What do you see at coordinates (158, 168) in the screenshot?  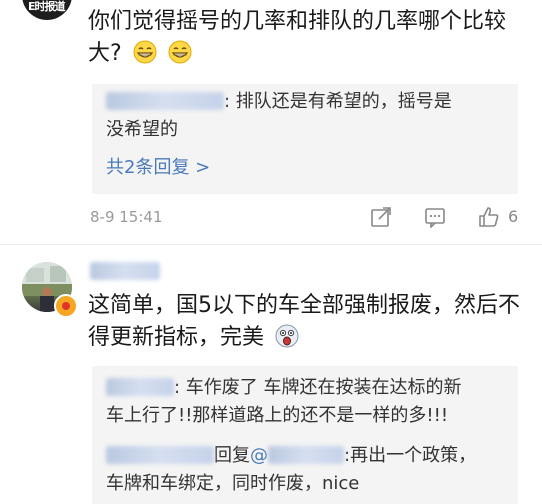 I see `more-replies-link: 共2条回复 >` at bounding box center [158, 168].